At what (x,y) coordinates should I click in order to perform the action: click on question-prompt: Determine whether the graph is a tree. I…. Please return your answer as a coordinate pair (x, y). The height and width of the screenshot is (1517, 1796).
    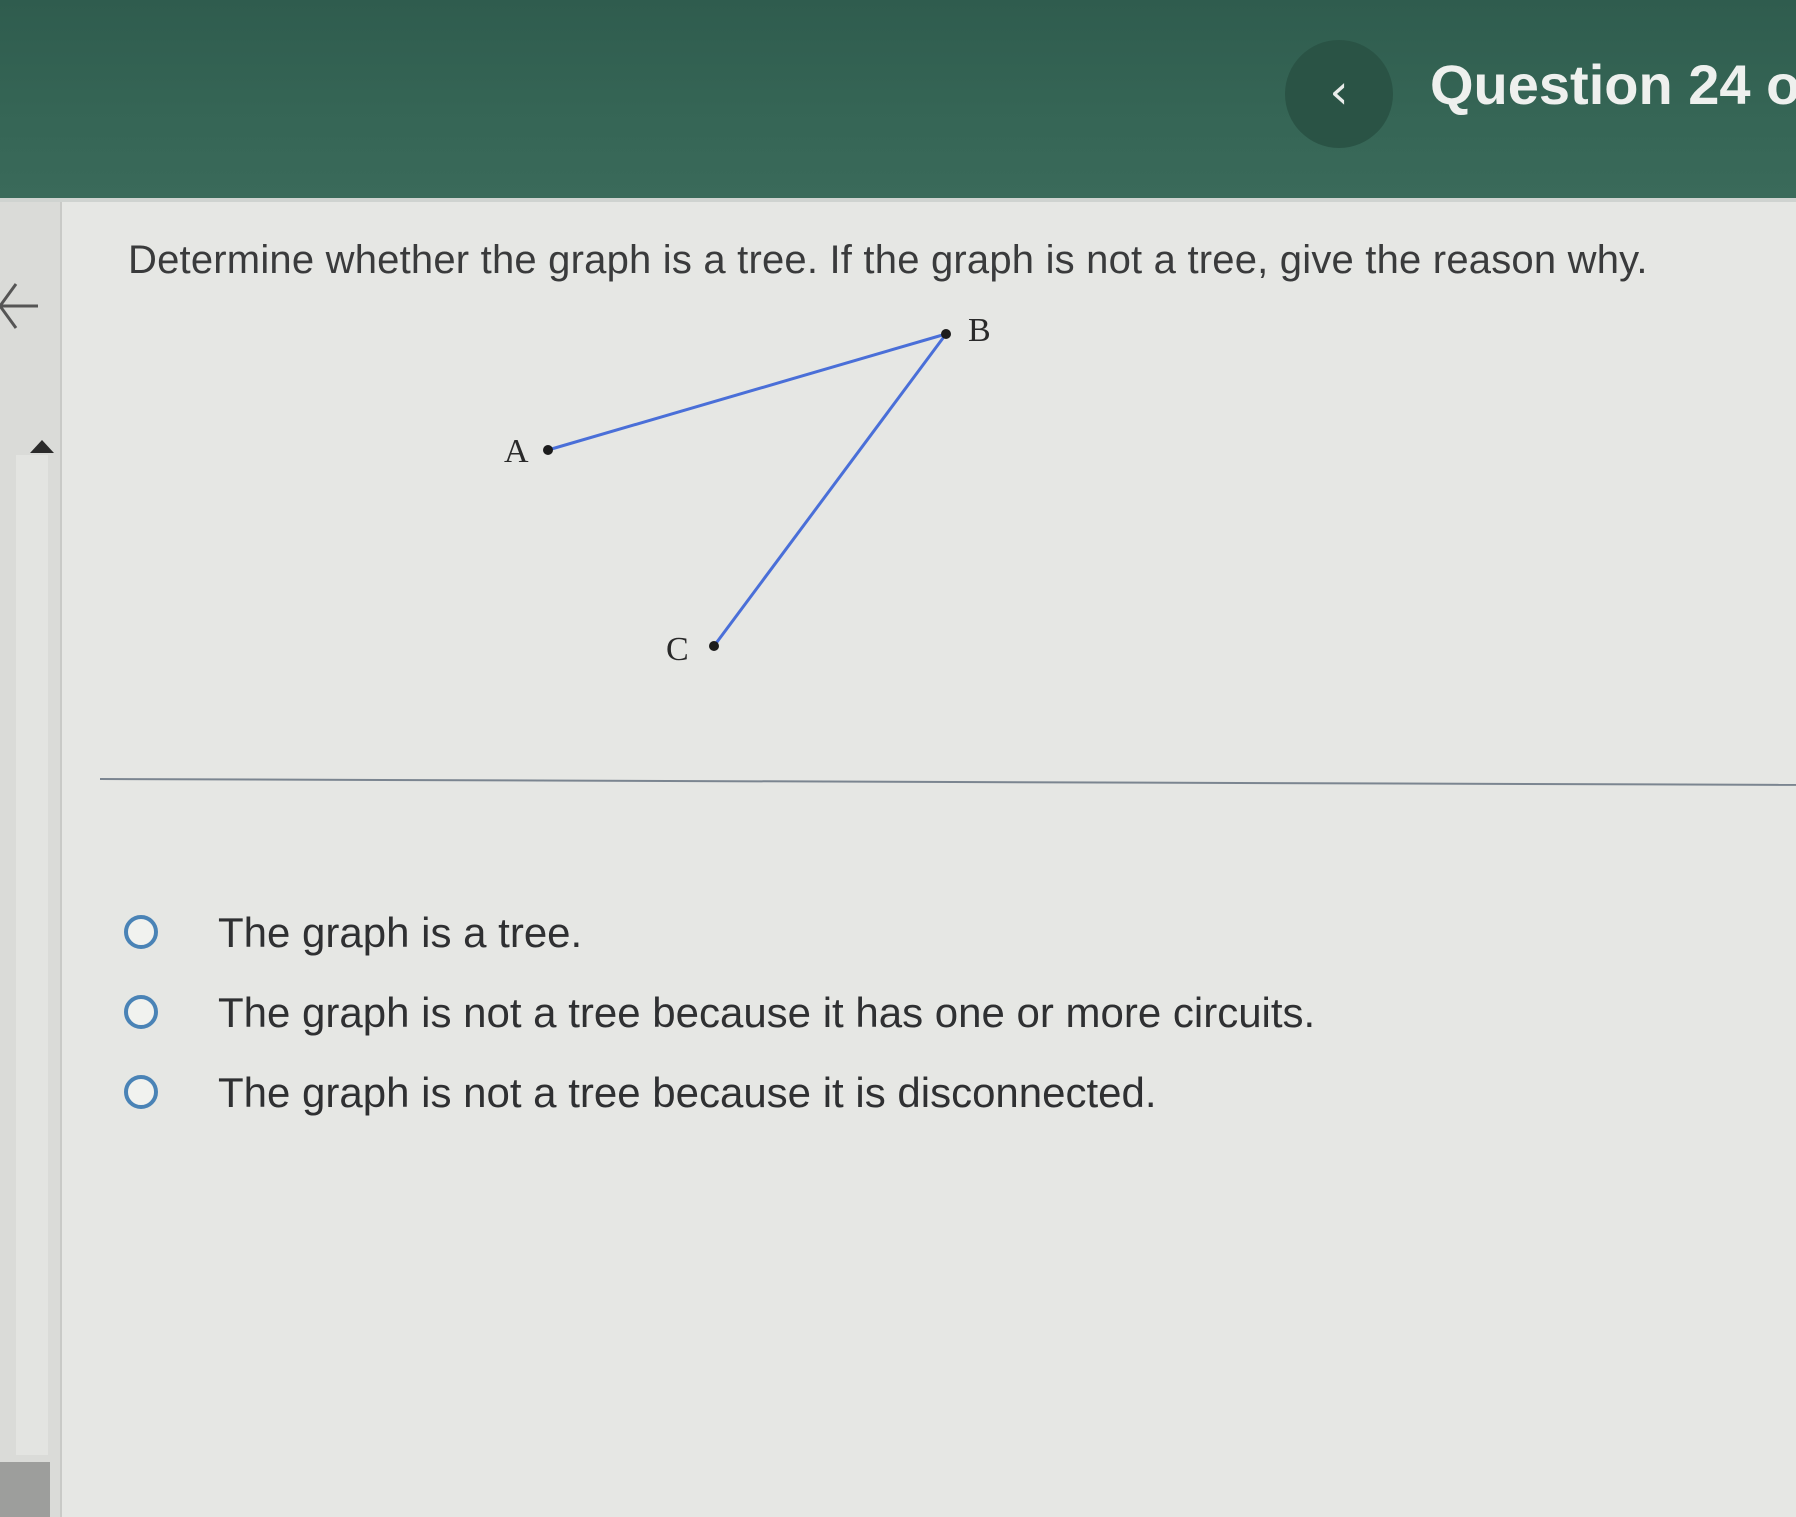
    Looking at the image, I should click on (888, 260).